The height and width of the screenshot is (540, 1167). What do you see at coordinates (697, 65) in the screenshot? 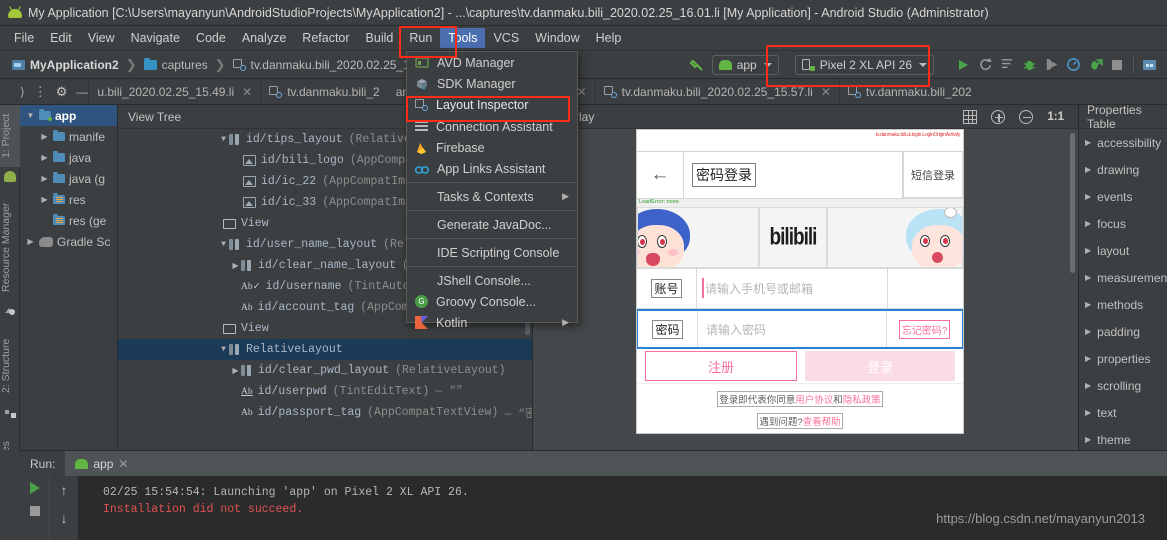
I see `build-hammer-icon` at bounding box center [697, 65].